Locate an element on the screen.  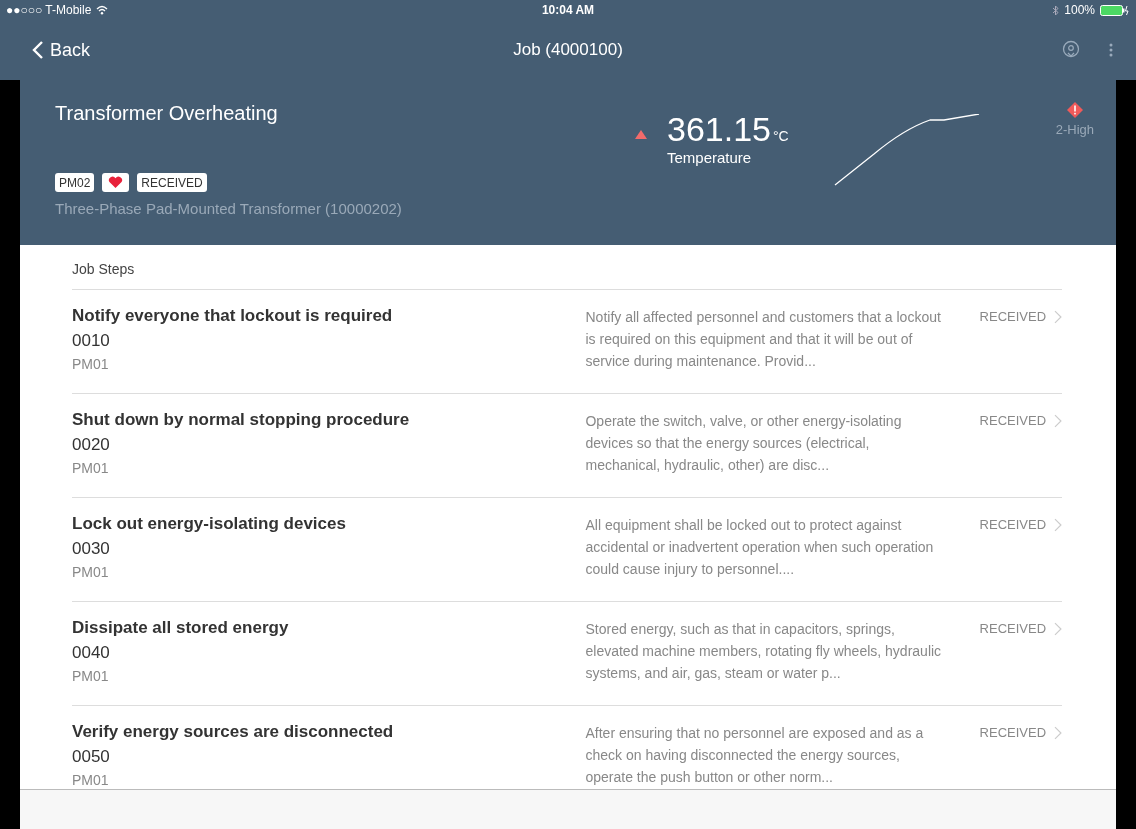
step-number: 0010 is located at coordinates (91, 341).